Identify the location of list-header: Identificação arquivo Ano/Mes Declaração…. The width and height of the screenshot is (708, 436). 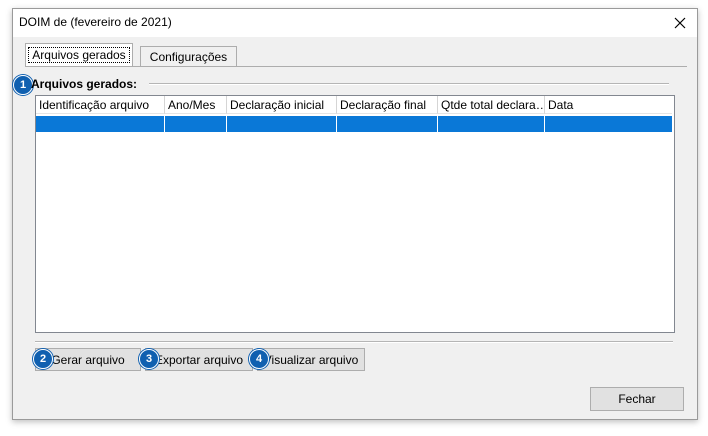
(354, 105).